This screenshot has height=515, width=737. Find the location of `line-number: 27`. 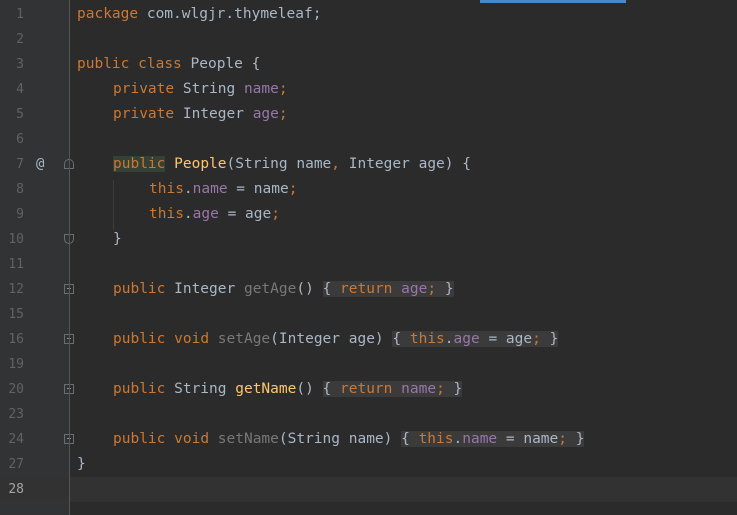

line-number: 27 is located at coordinates (16, 464).